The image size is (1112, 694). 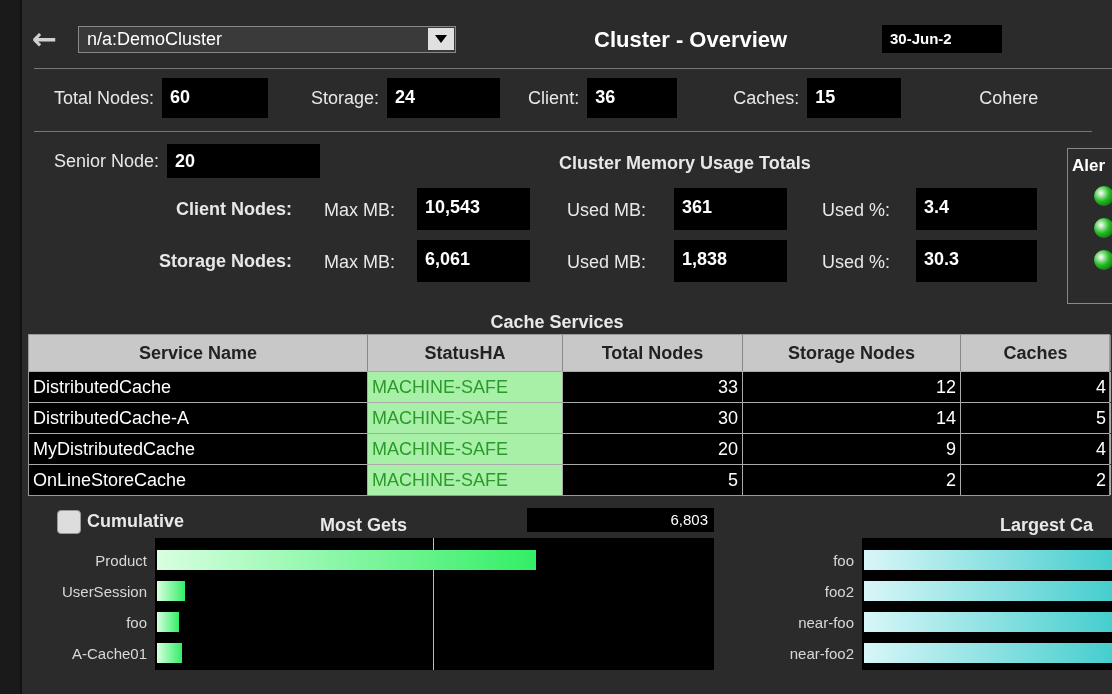 What do you see at coordinates (766, 98) in the screenshot?
I see `field-label: Caches:` at bounding box center [766, 98].